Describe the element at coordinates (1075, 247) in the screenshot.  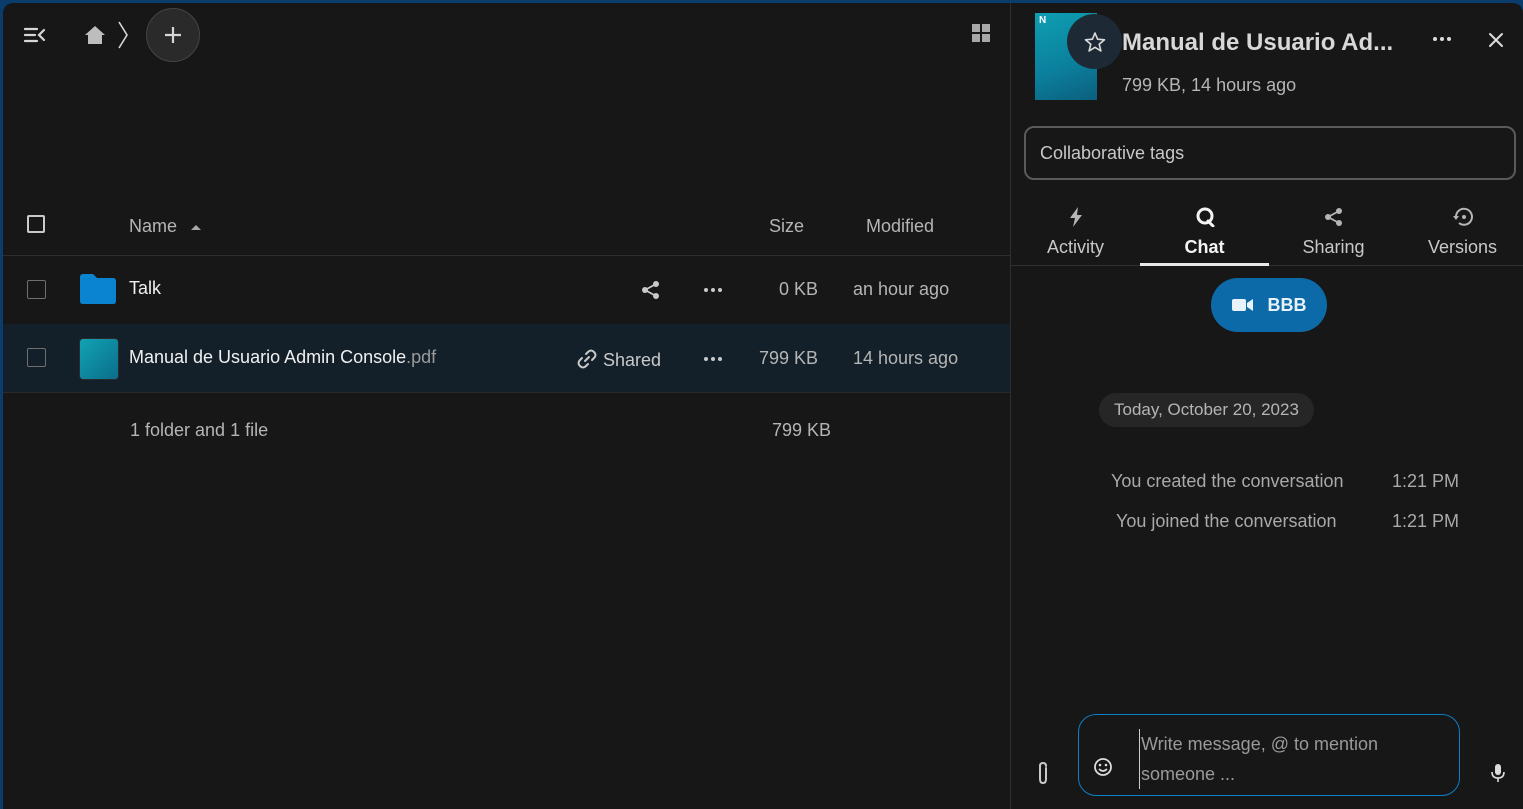
I see `tab-activity-label: Activity` at that location.